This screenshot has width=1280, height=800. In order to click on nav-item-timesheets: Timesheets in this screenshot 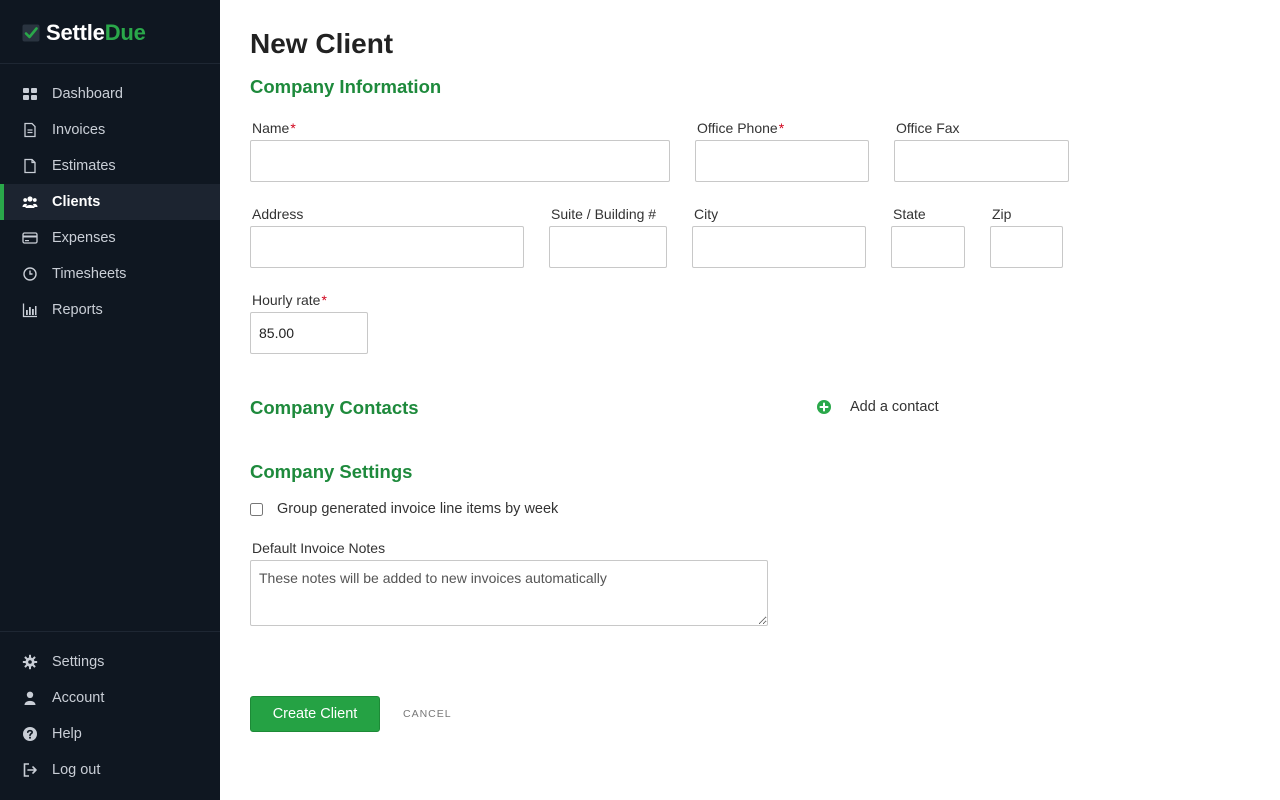, I will do `click(110, 274)`.